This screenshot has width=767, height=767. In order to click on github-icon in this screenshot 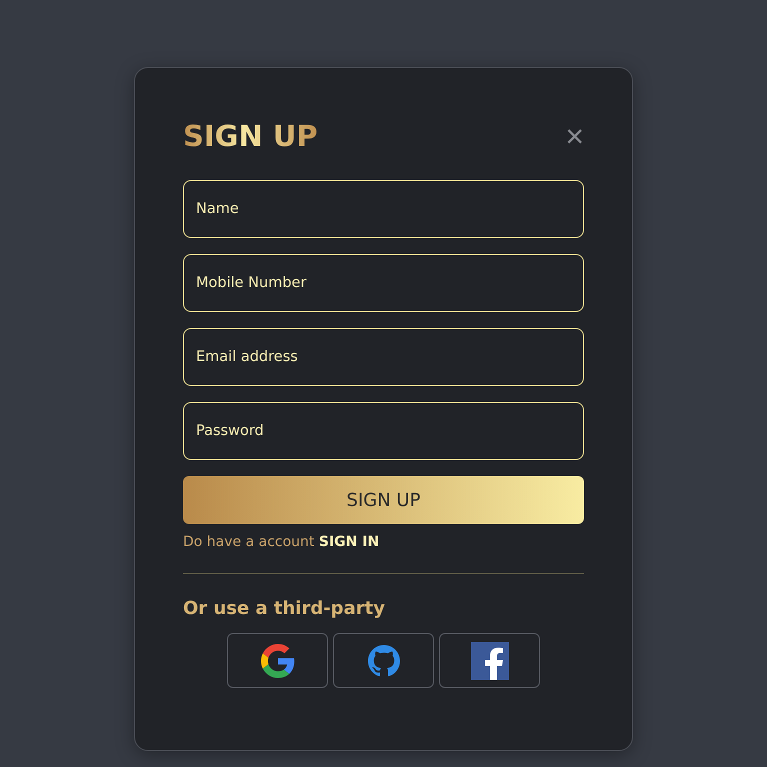, I will do `click(384, 660)`.